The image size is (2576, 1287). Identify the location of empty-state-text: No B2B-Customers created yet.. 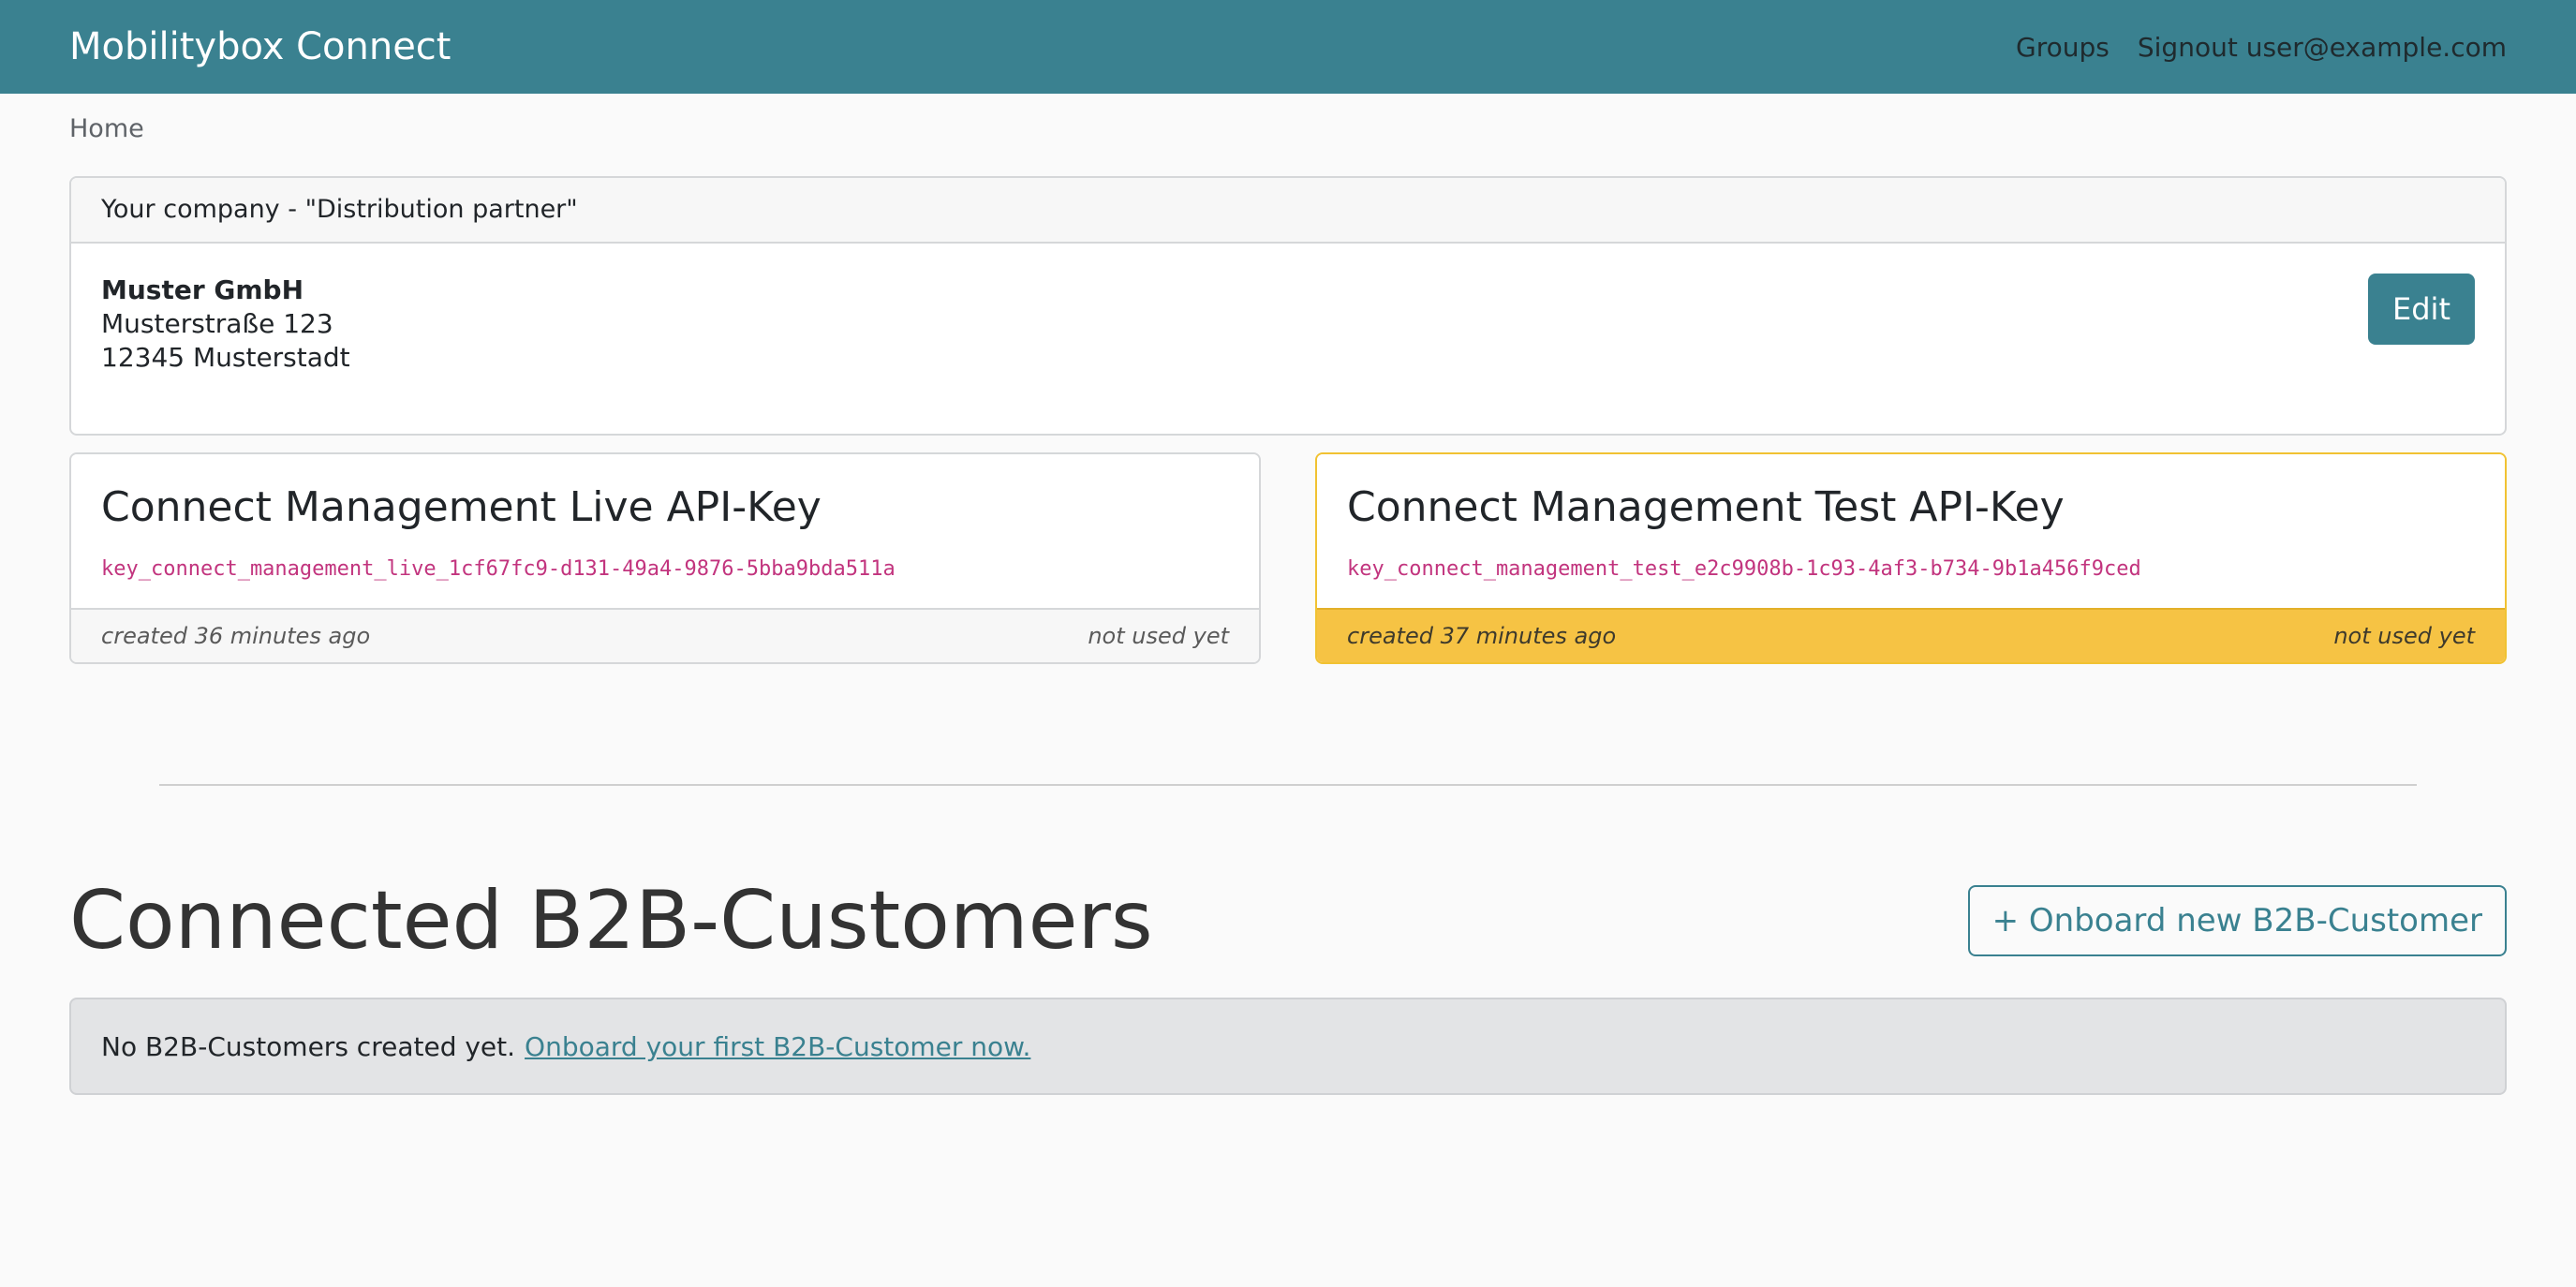
(309, 1046).